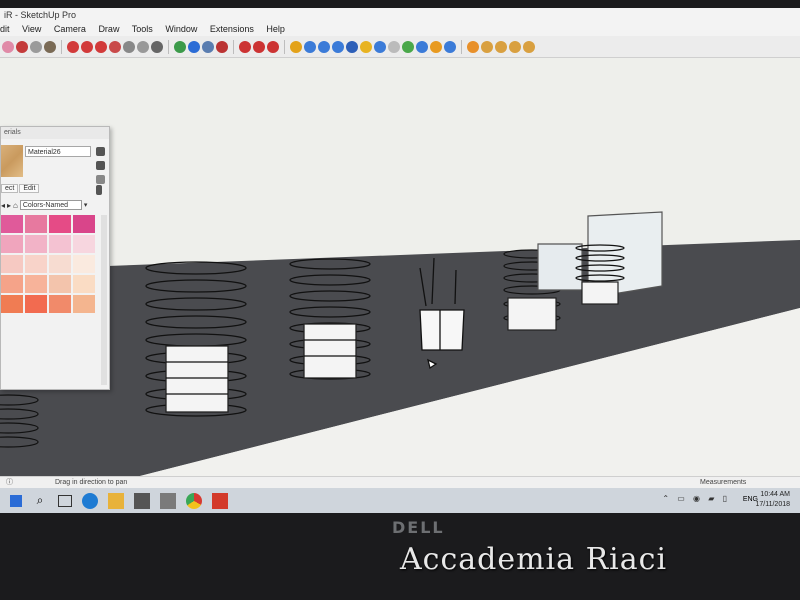  I want to click on orbit-icon, so click(180, 46).